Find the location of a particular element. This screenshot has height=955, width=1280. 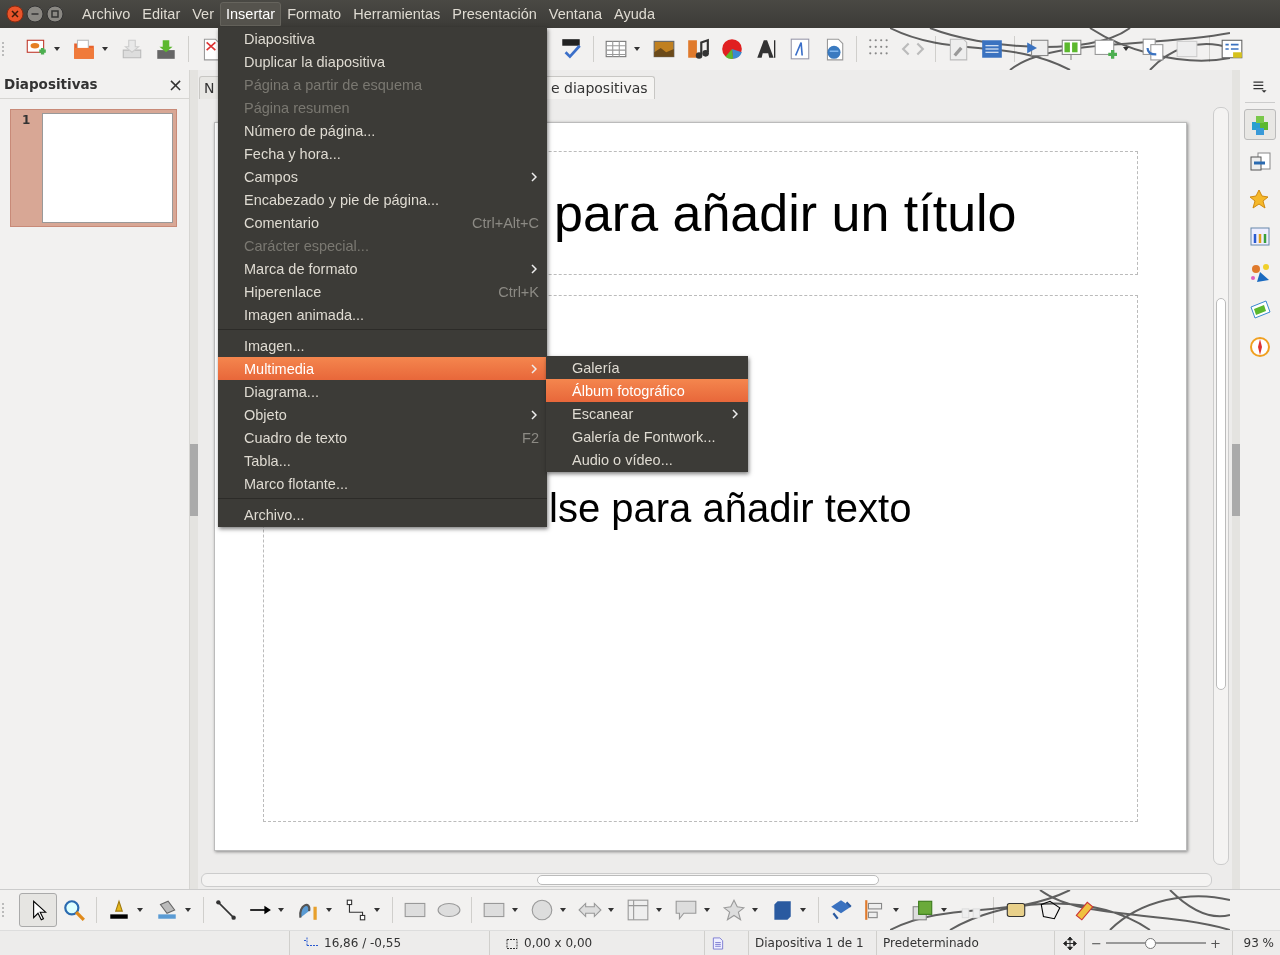

menu-item: Formato is located at coordinates (314, 14).